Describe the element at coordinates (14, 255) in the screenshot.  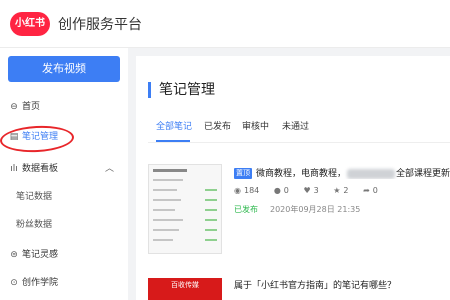
I see `inspiration-icon: ⊜` at that location.